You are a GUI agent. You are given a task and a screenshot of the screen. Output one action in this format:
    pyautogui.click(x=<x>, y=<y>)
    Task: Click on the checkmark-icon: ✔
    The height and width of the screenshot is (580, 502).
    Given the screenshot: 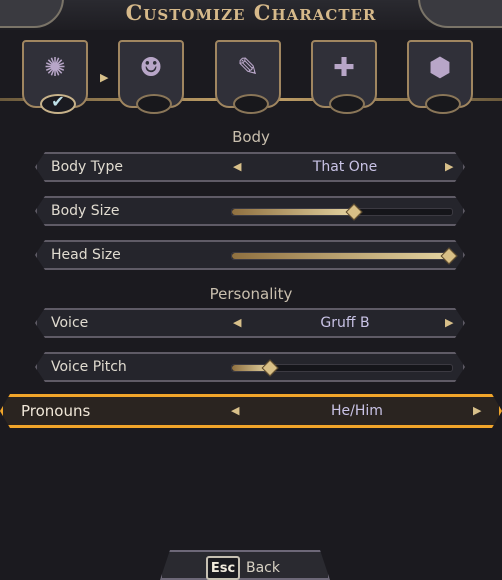 What is the action you would take?
    pyautogui.click(x=58, y=101)
    